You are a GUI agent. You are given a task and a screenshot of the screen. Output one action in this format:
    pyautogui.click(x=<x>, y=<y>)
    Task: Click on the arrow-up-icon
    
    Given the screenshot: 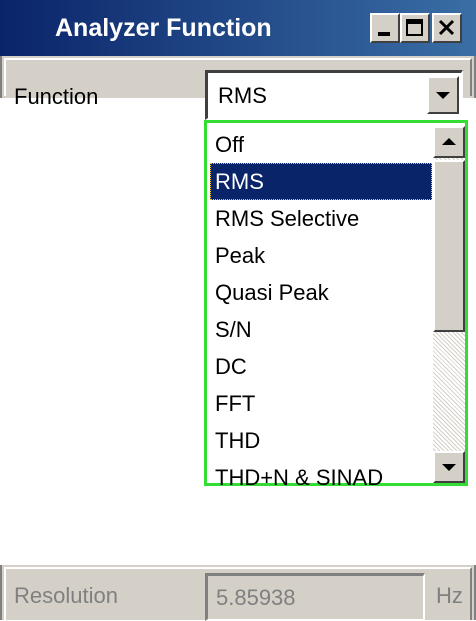 What is the action you would take?
    pyautogui.click(x=449, y=141)
    